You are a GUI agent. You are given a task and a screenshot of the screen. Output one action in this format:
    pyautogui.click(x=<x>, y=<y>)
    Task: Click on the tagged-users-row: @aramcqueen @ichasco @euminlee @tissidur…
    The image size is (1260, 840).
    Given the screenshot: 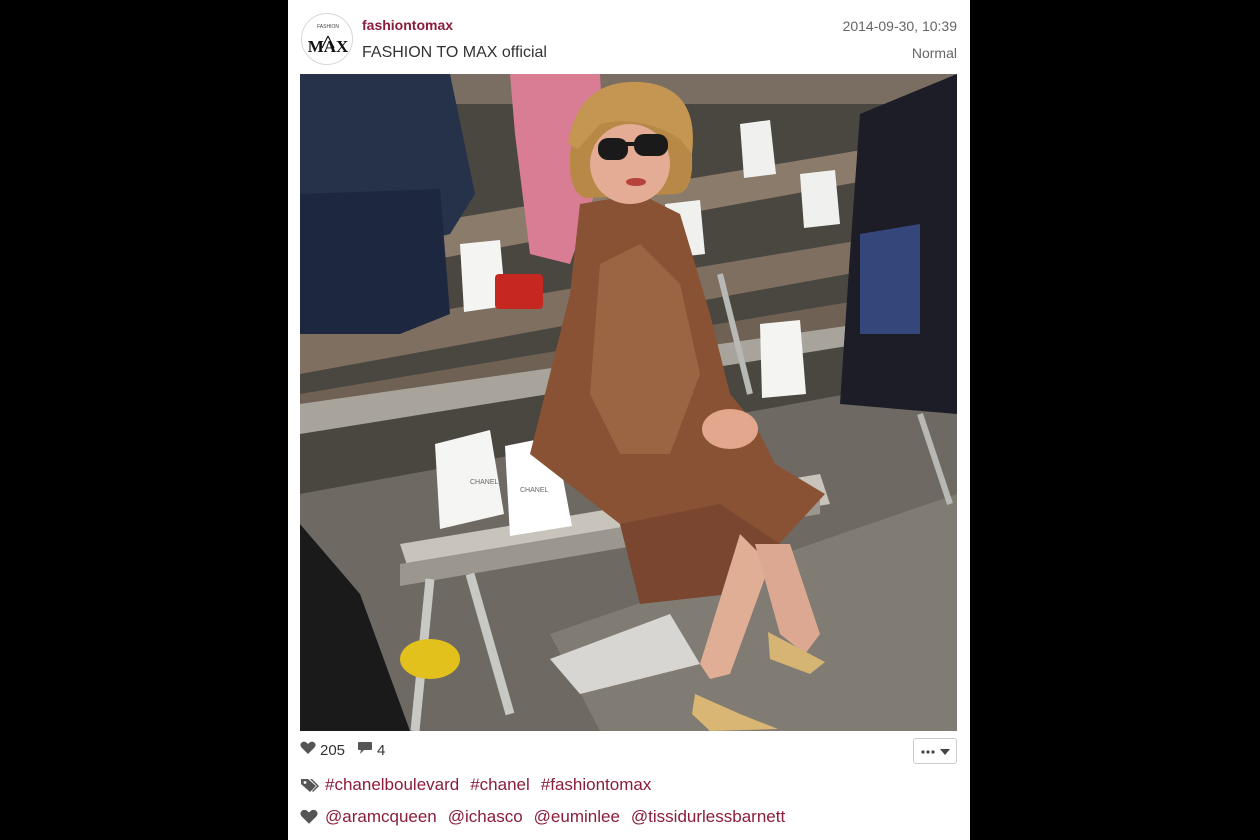 What is the action you would take?
    pyautogui.click(x=548, y=817)
    